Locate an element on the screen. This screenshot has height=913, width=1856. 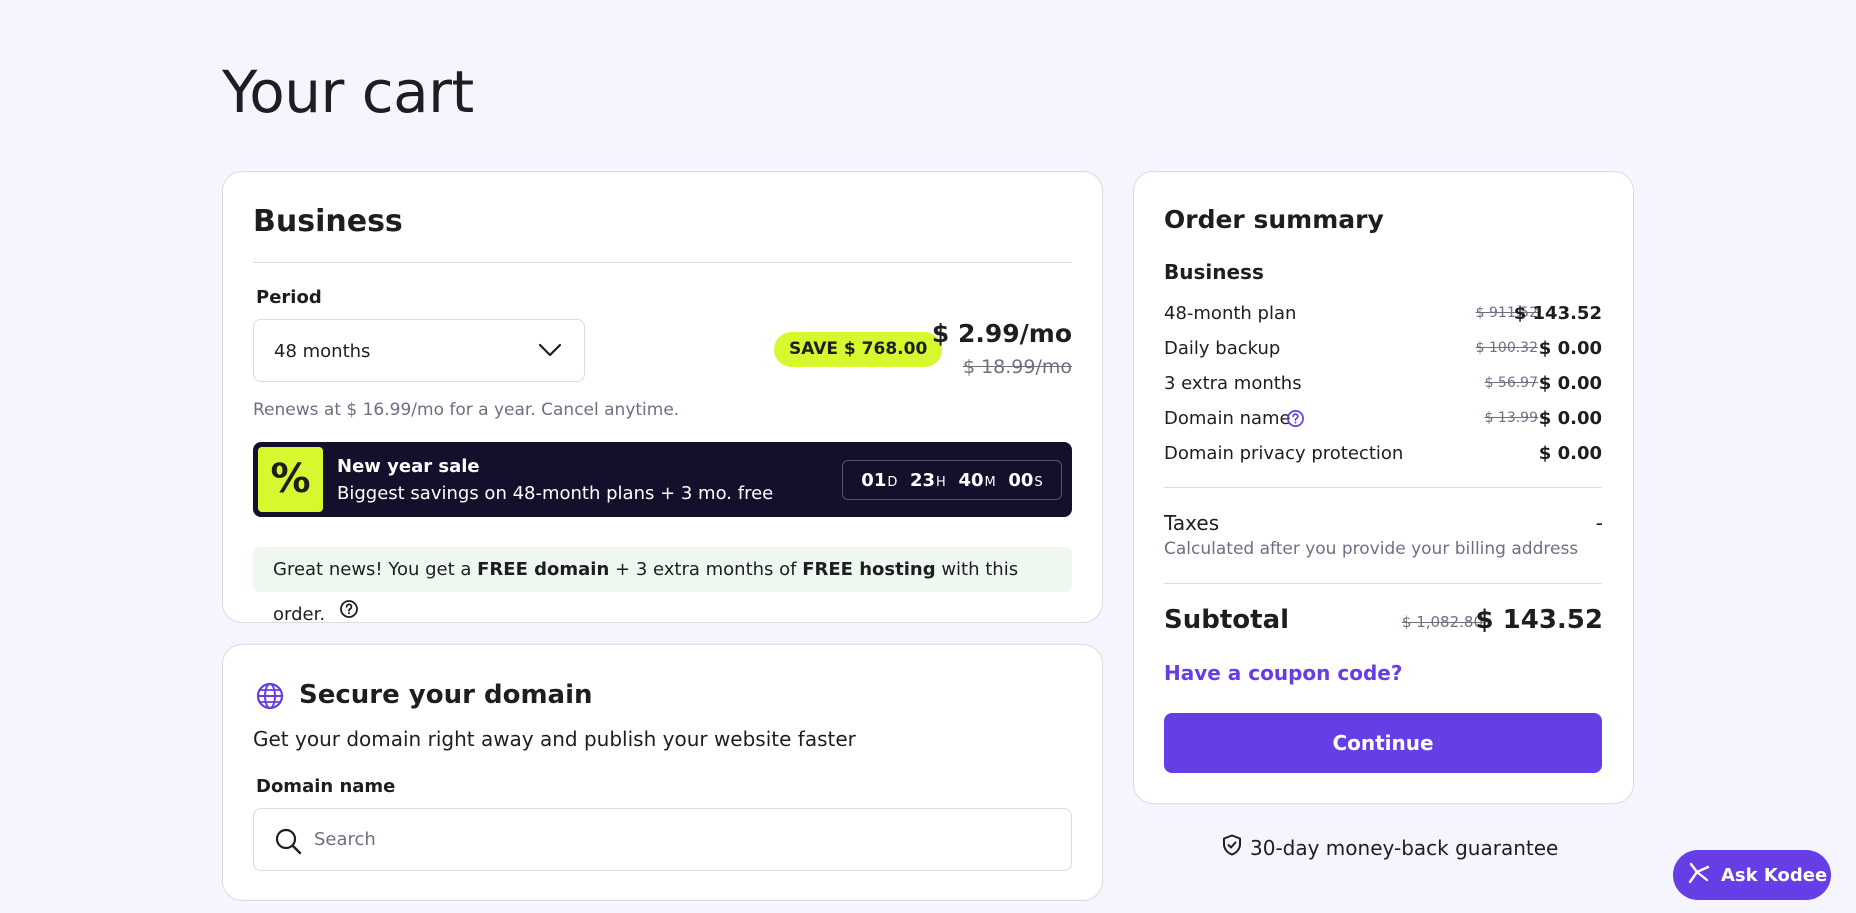
period-label: Period is located at coordinates (289, 297).